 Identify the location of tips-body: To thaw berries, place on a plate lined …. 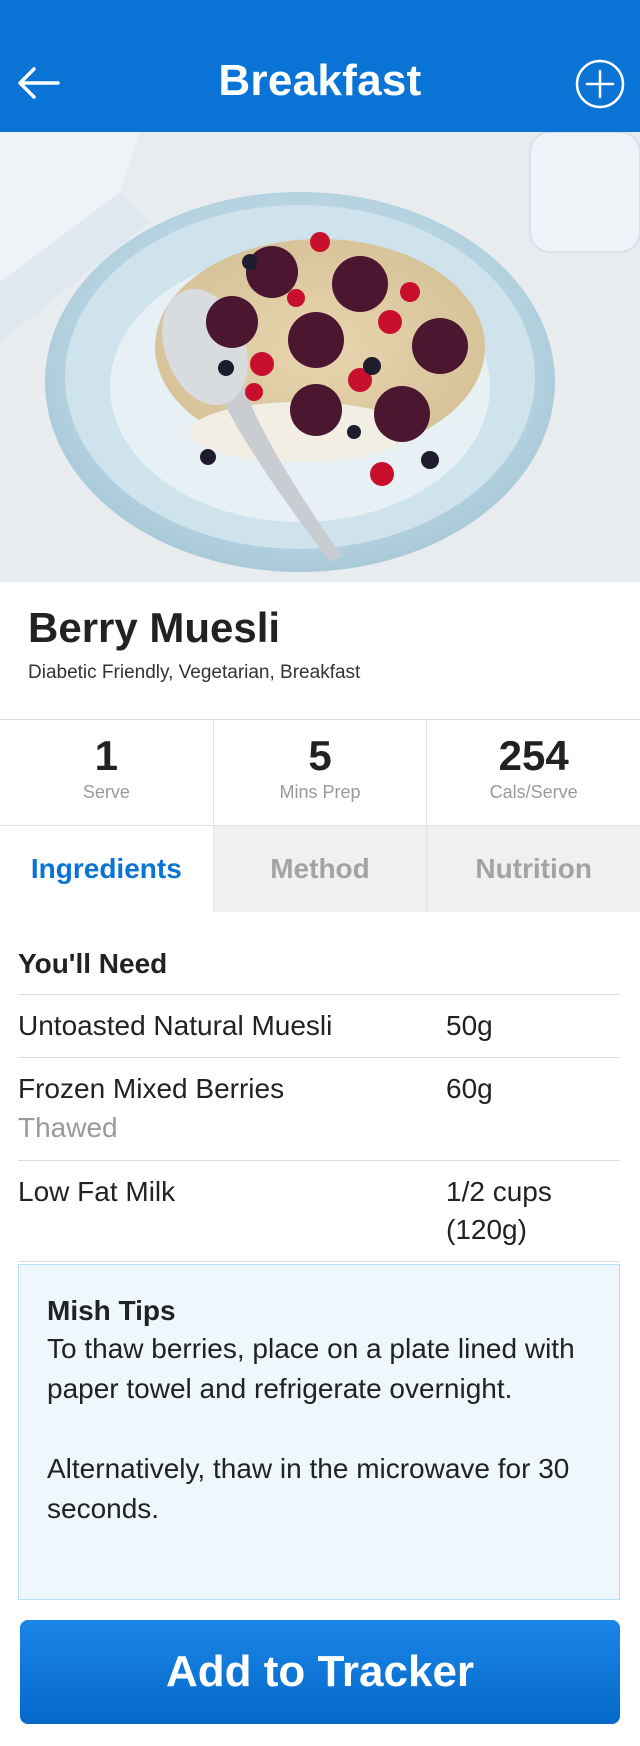
(311, 1428).